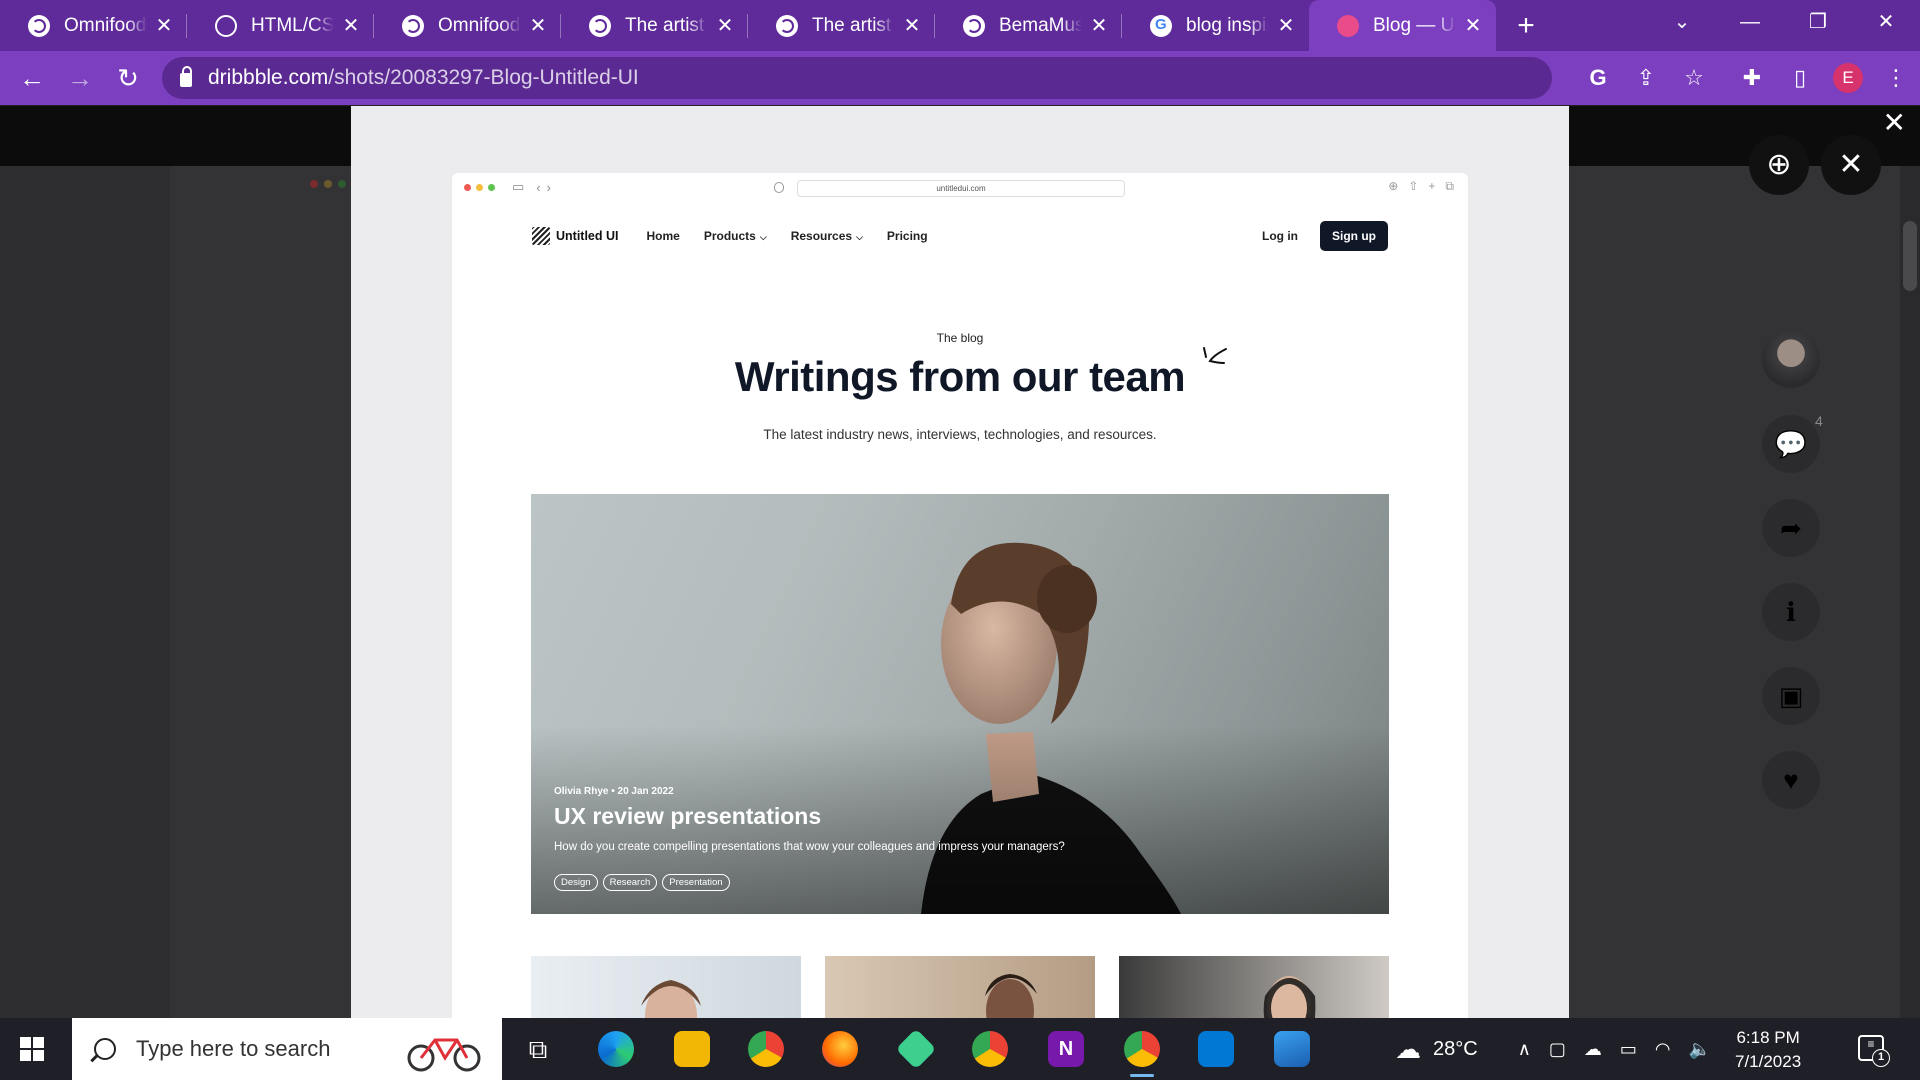  What do you see at coordinates (688, 816) in the screenshot?
I see `post-title: UX review presentations` at bounding box center [688, 816].